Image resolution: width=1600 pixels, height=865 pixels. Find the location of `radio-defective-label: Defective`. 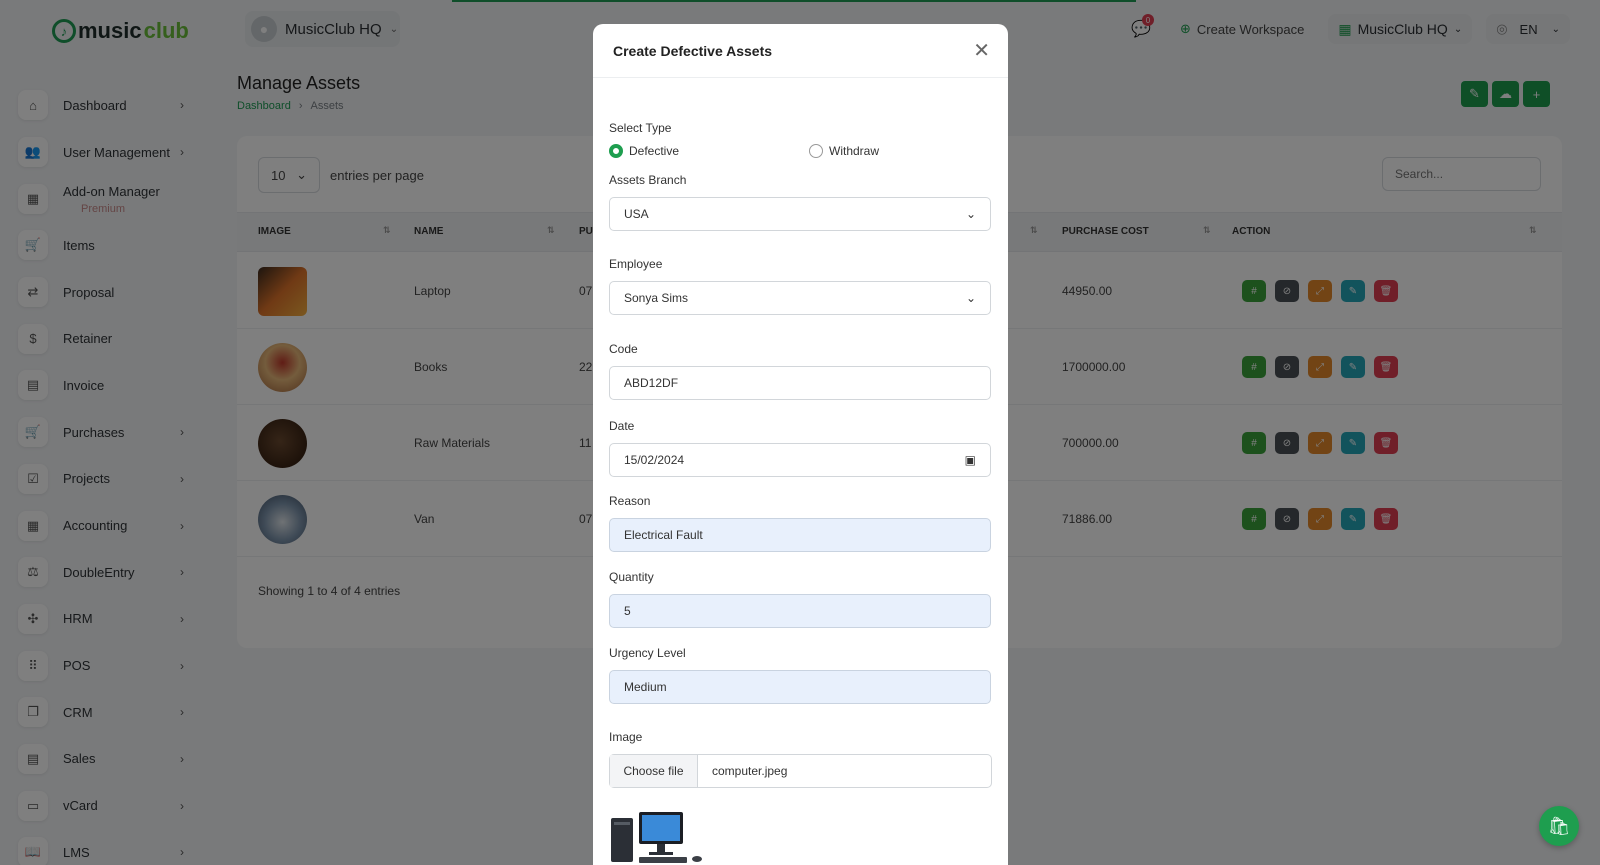

radio-defective-label: Defective is located at coordinates (654, 151).